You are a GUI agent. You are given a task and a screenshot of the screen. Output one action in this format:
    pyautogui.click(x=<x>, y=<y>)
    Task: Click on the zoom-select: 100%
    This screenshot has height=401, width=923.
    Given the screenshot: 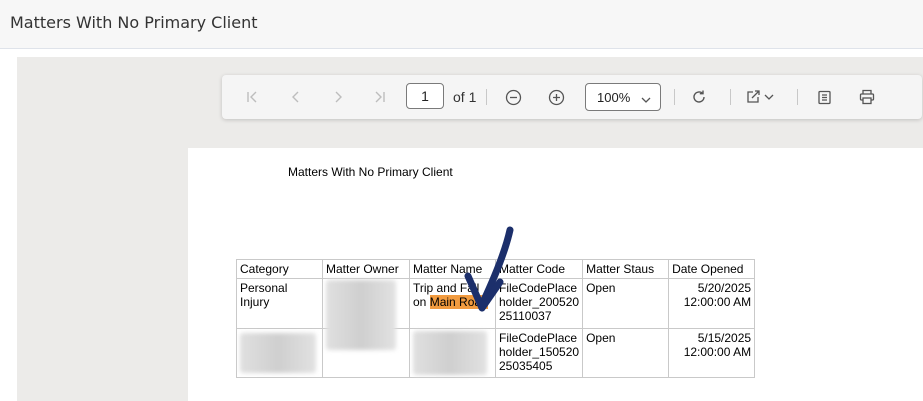 What is the action you would take?
    pyautogui.click(x=623, y=97)
    